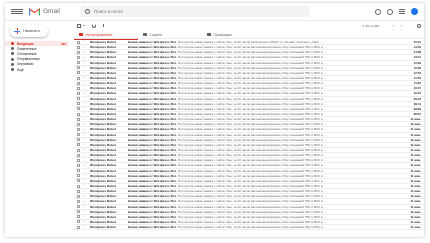 Image resolution: width=430 pixels, height=243 pixels. Describe the element at coordinates (37, 59) in the screenshot. I see `sidebar-item-3: Отправленные` at that location.